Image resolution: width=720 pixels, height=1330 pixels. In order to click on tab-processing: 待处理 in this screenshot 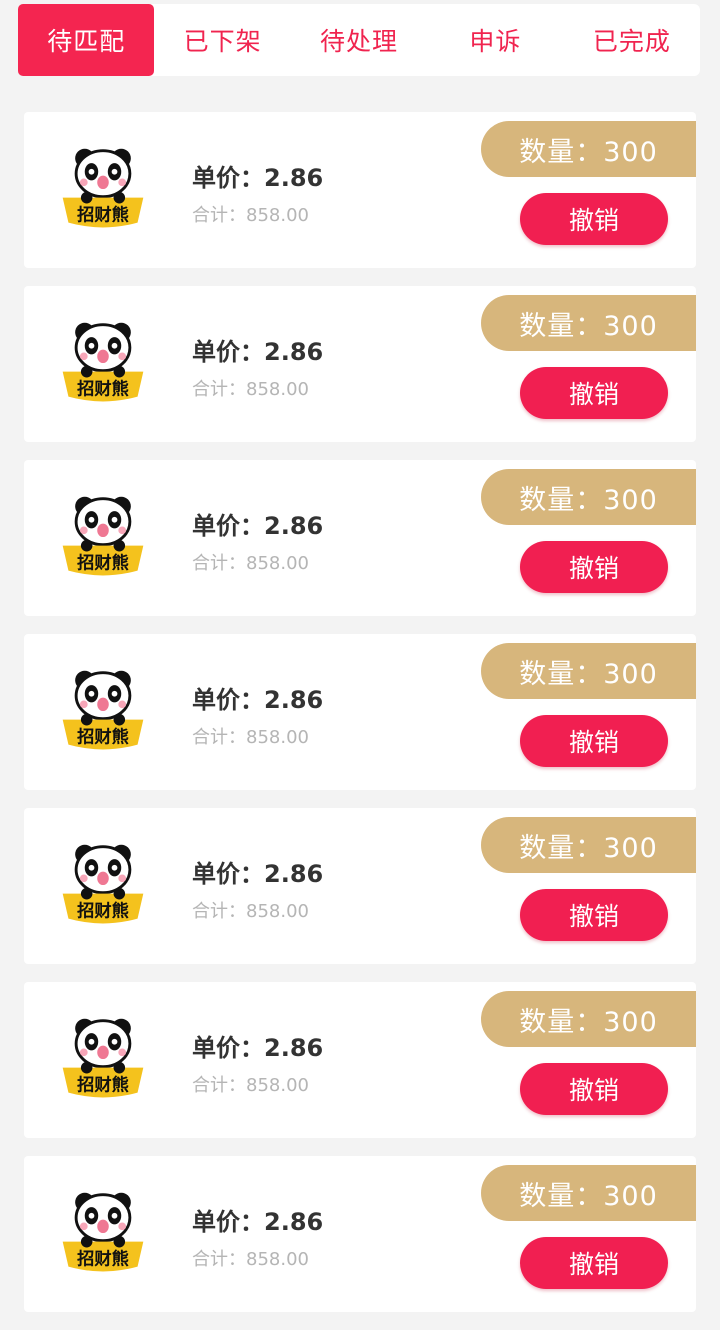, I will do `click(359, 40)`.